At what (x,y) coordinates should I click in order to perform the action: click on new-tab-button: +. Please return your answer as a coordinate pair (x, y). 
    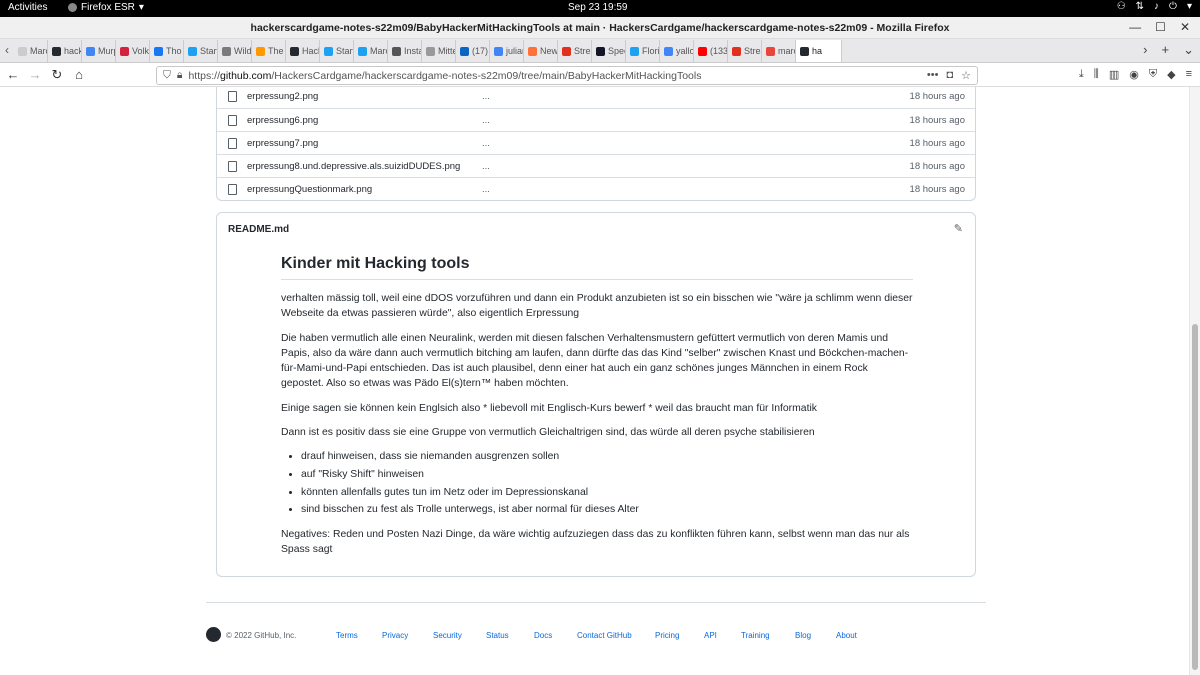
    Looking at the image, I should click on (1166, 50).